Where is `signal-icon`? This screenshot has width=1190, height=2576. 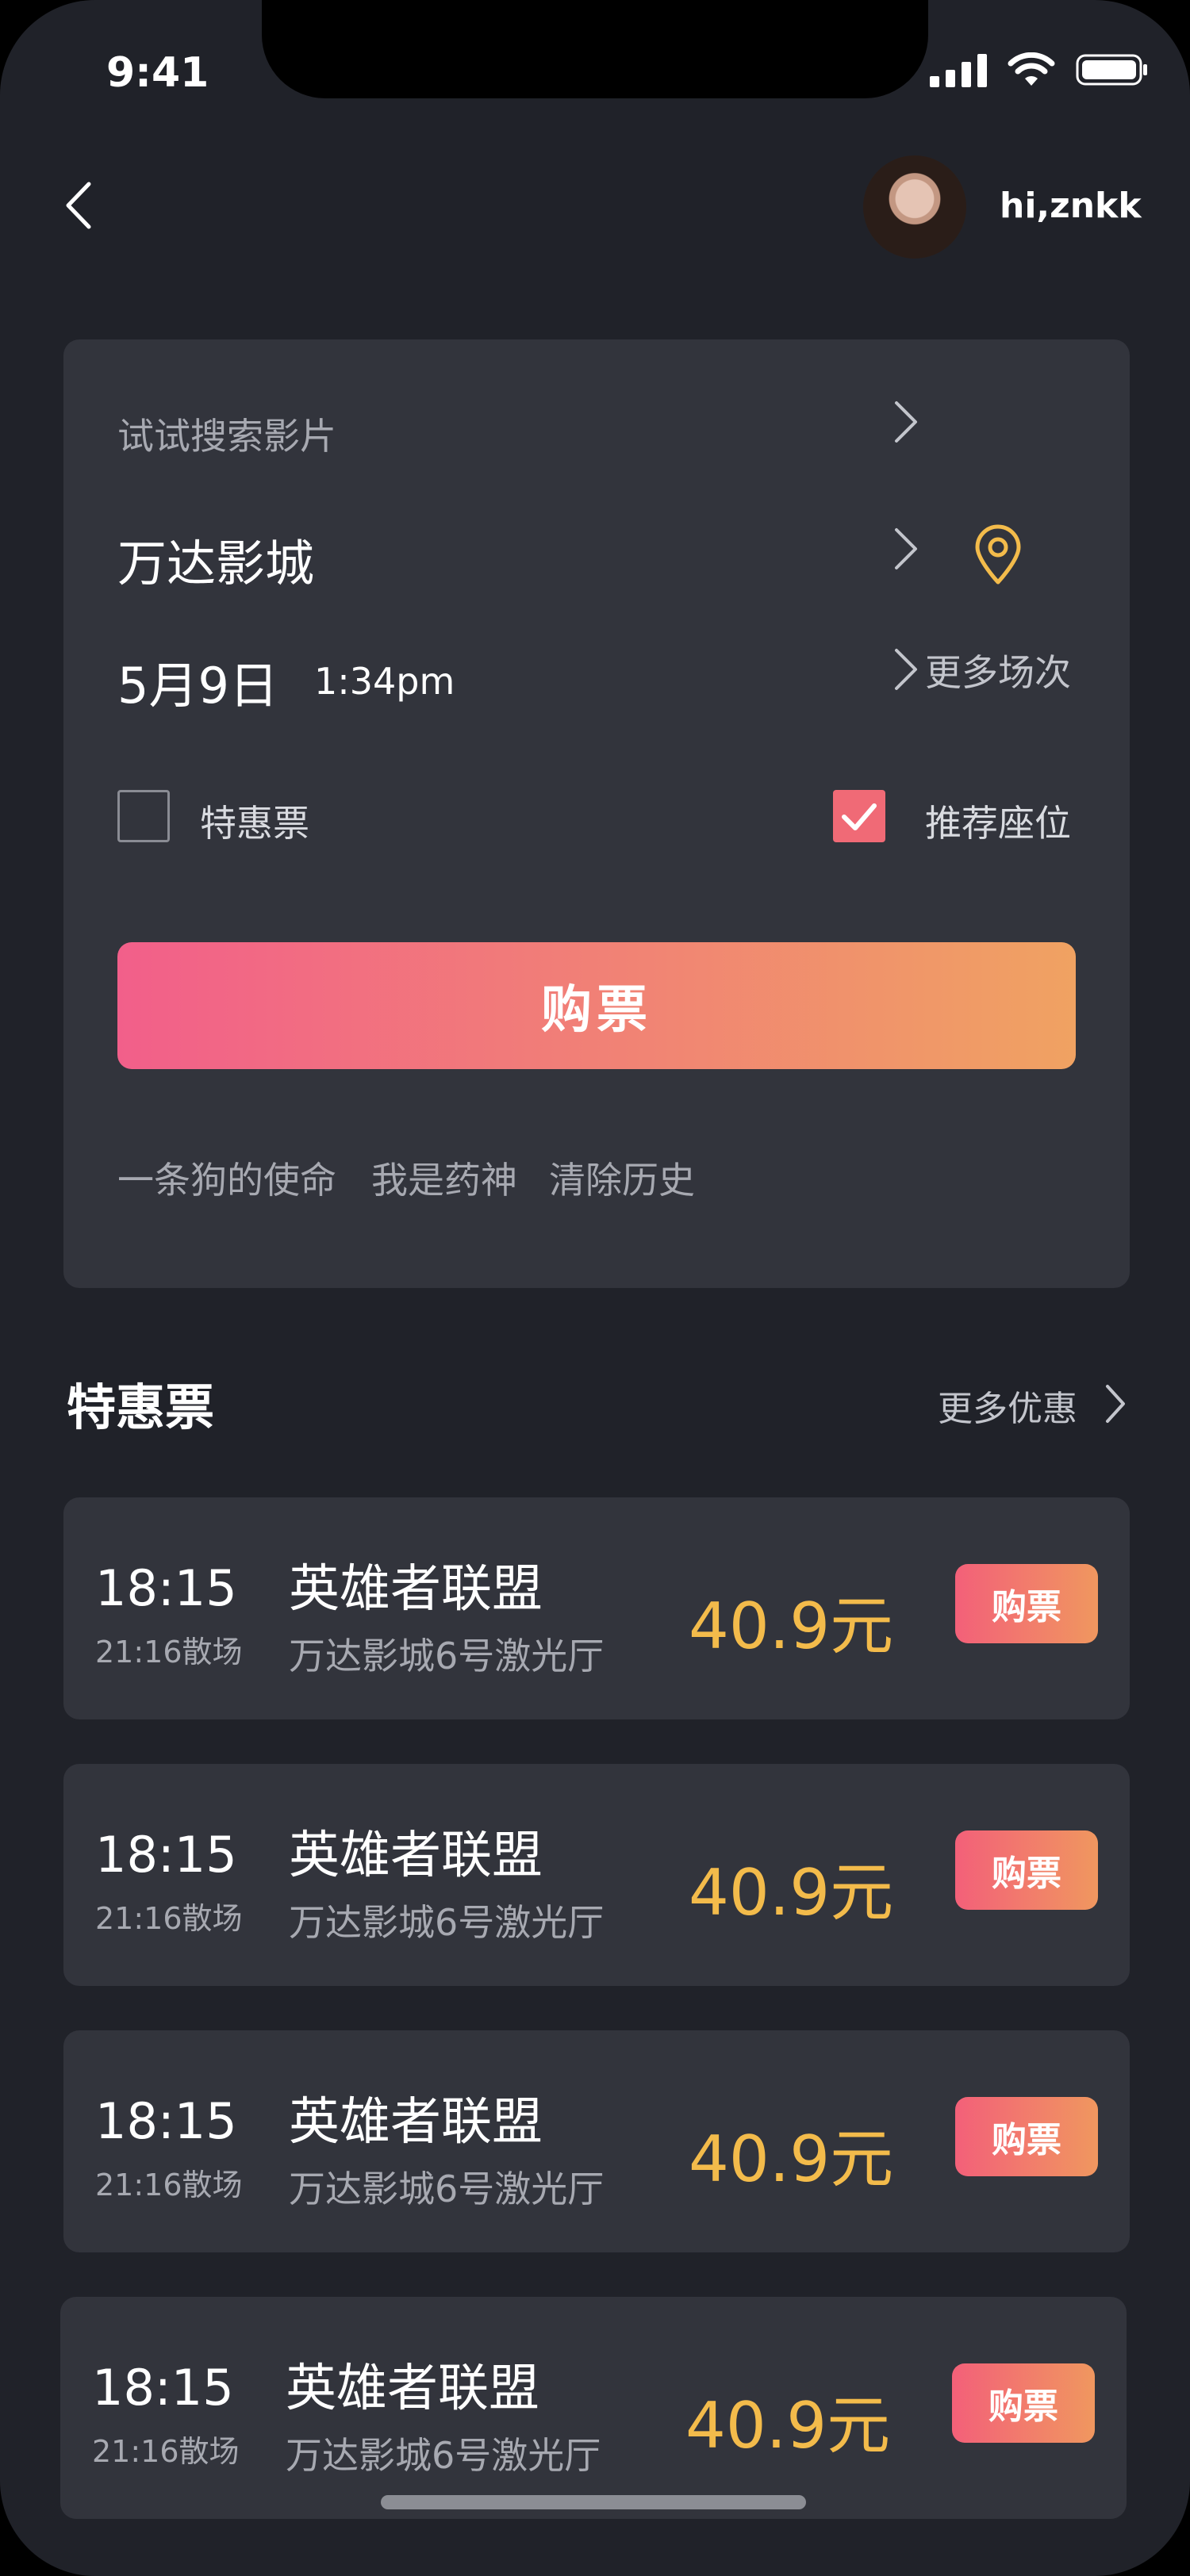 signal-icon is located at coordinates (958, 71).